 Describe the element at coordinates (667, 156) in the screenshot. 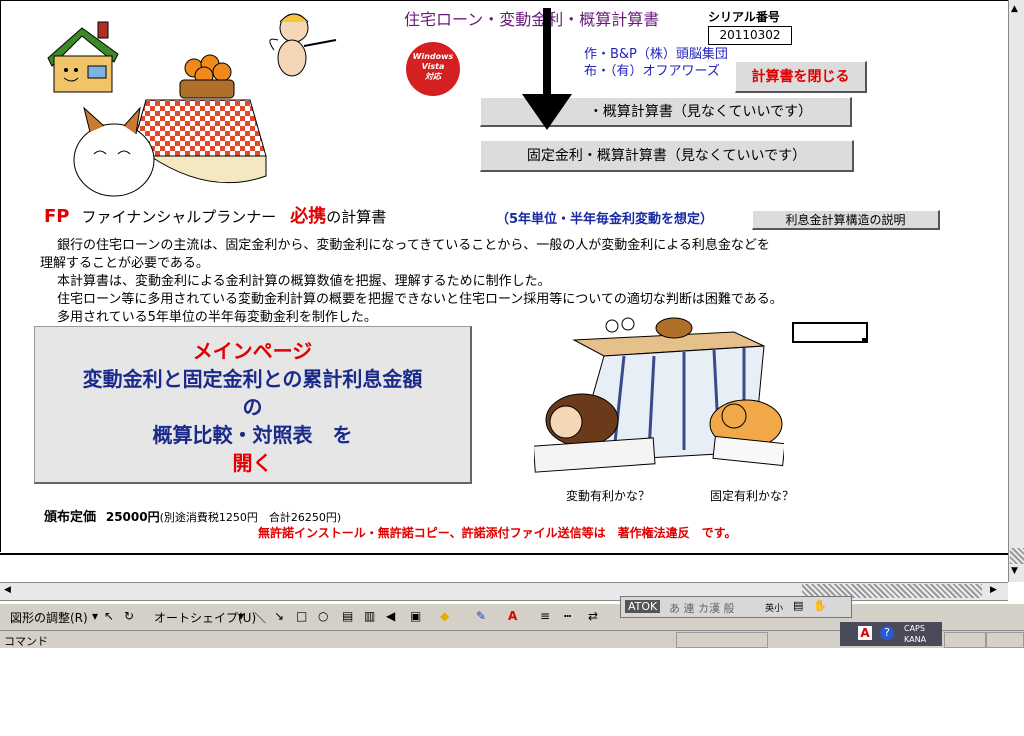

I see `fixed-rate-calc-button: 固定金利・概算計算書（見なくていいです）` at that location.